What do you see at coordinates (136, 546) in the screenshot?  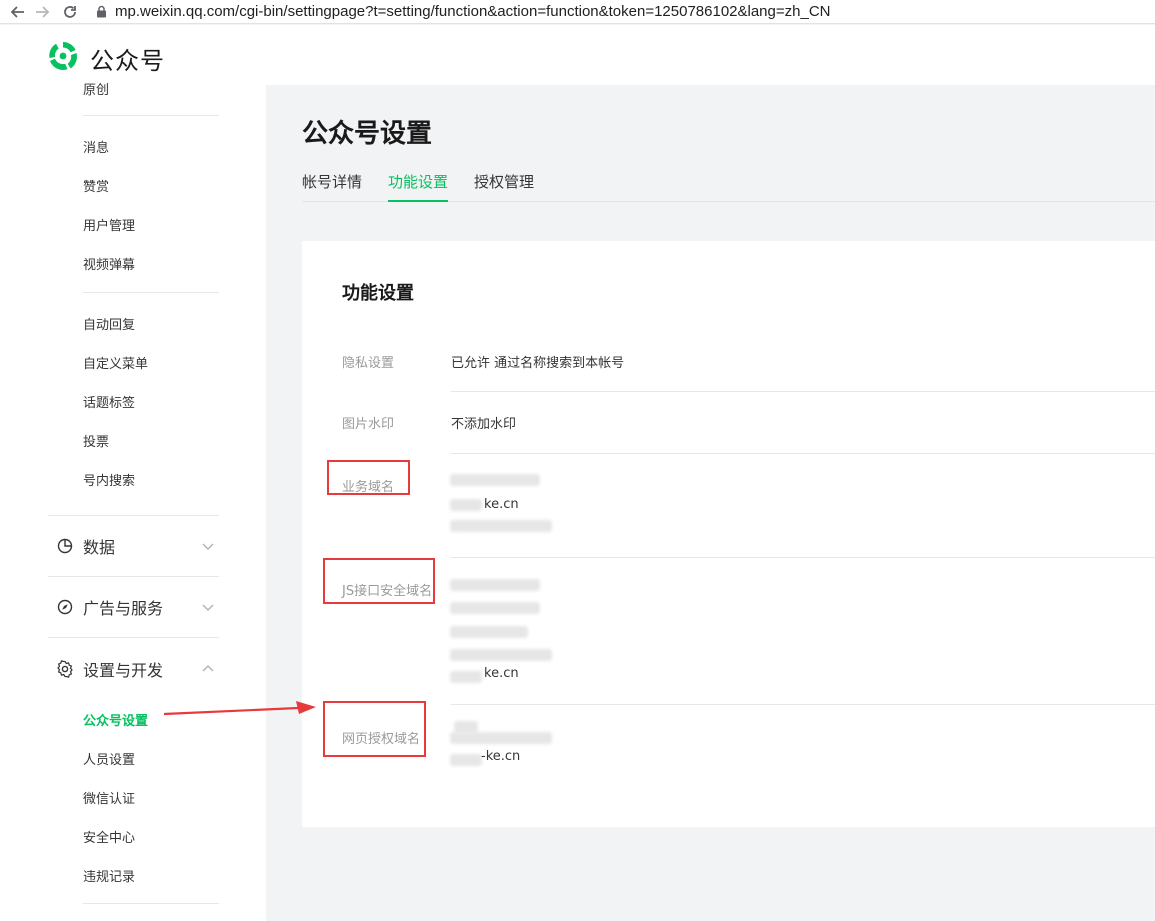 I see `sidebar-group-data: 数据` at bounding box center [136, 546].